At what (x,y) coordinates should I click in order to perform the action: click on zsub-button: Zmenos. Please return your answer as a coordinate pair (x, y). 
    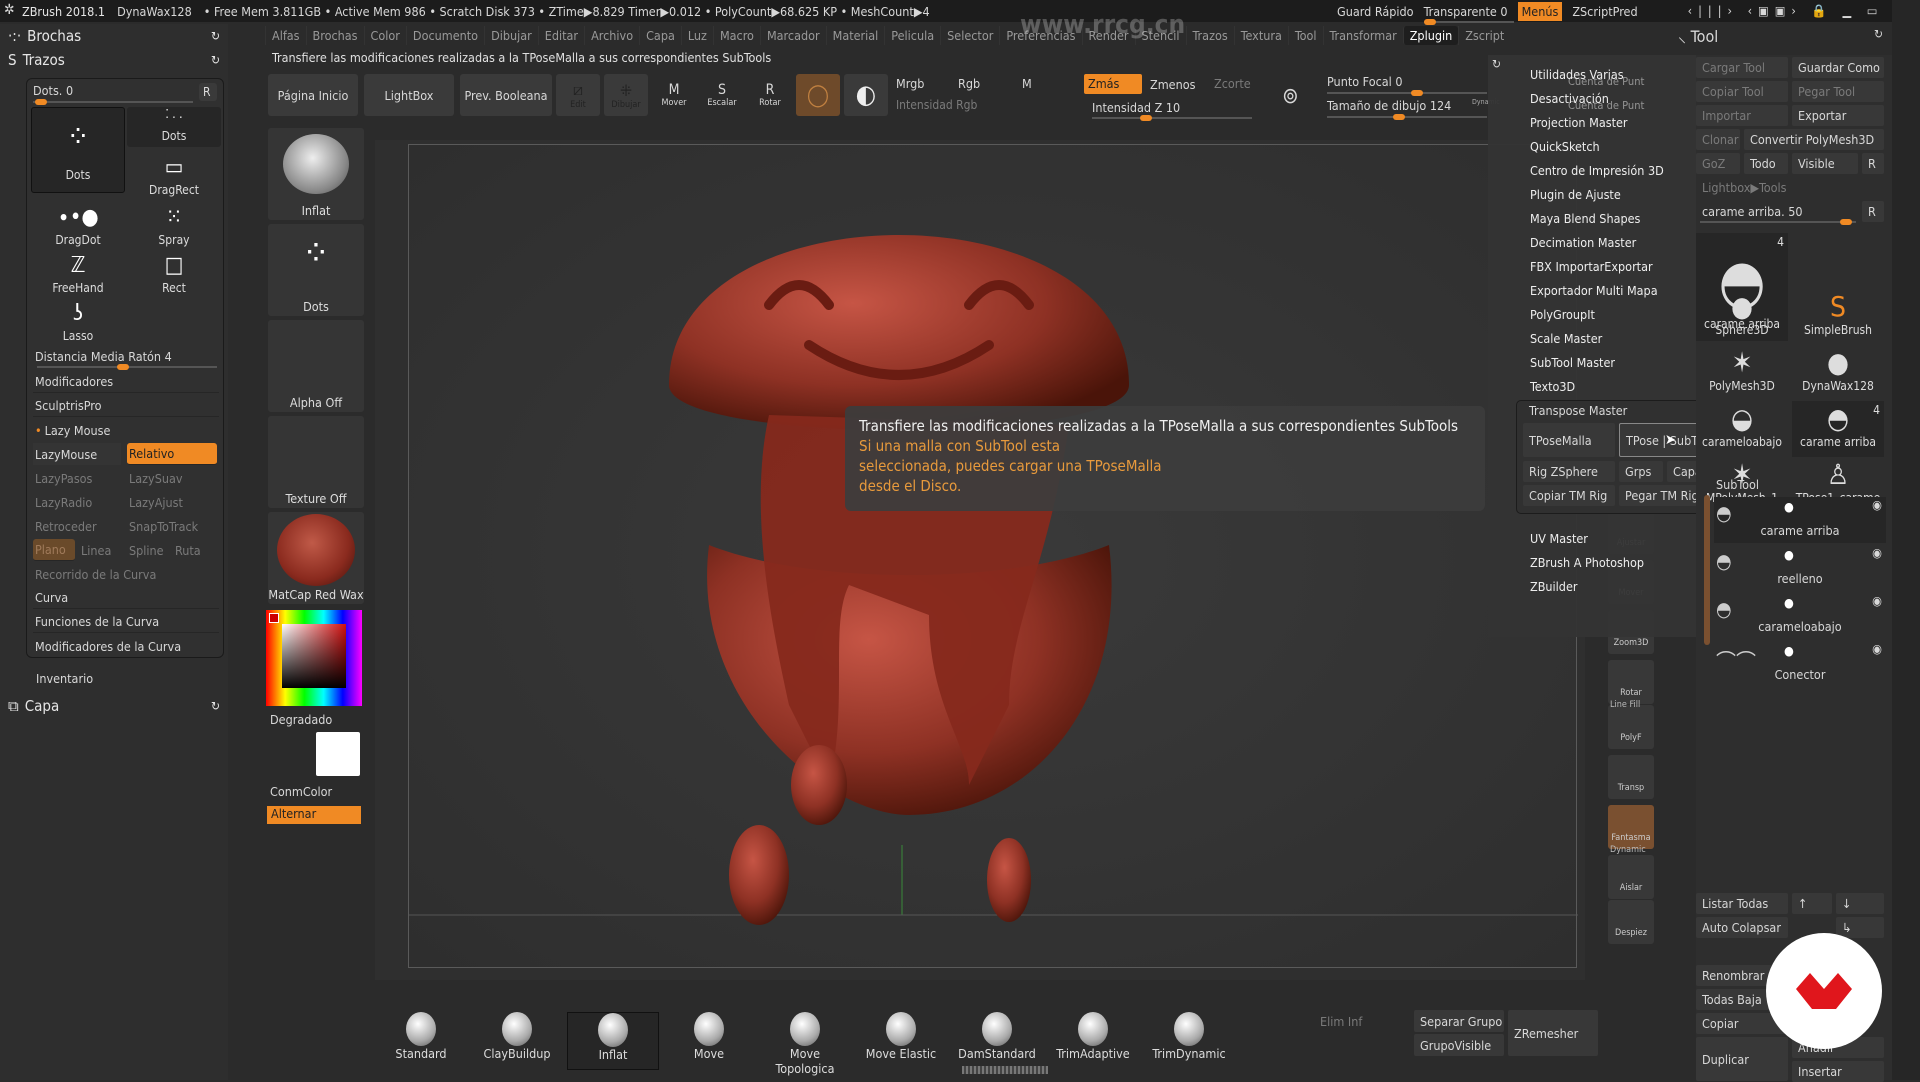
    Looking at the image, I should click on (1172, 84).